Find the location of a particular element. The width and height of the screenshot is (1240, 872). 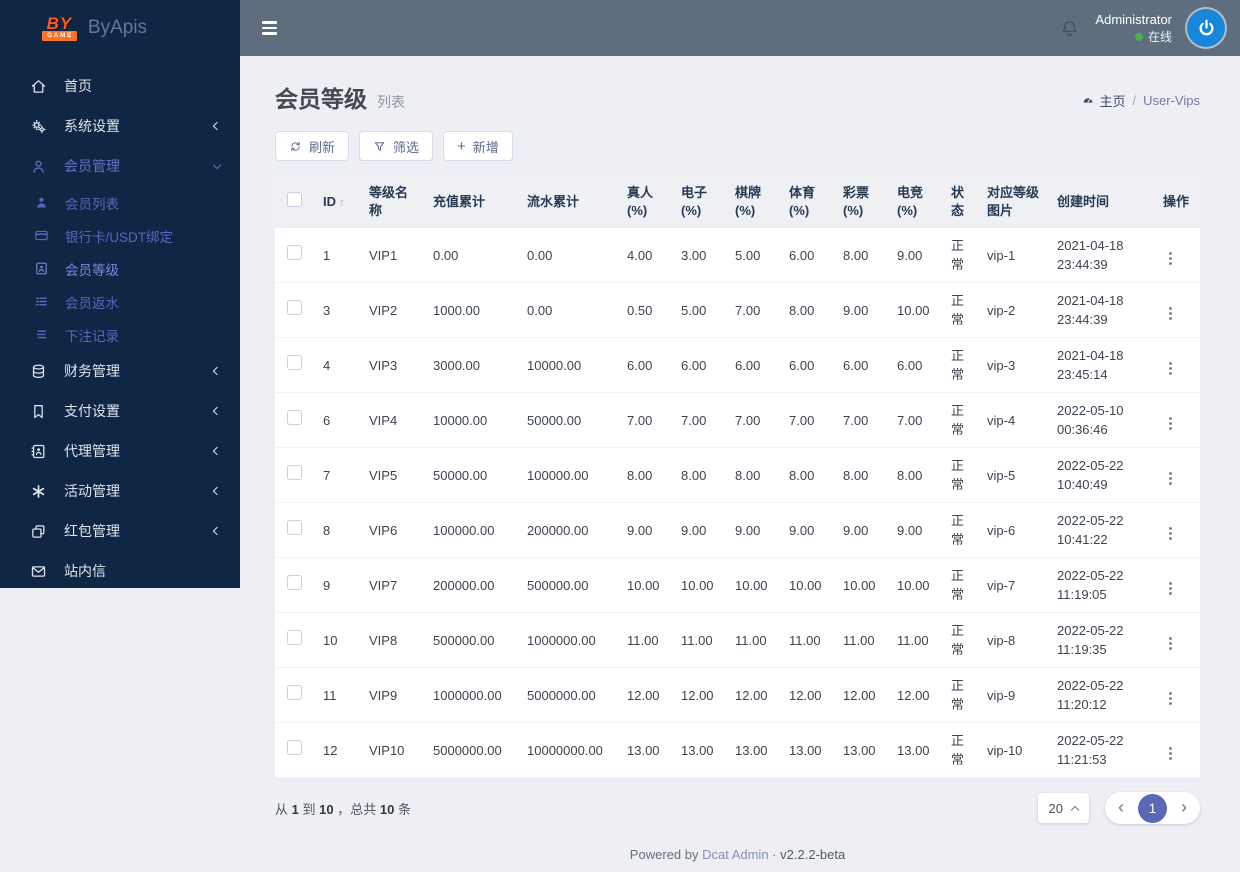

next-page-button: › is located at coordinates (1184, 808).